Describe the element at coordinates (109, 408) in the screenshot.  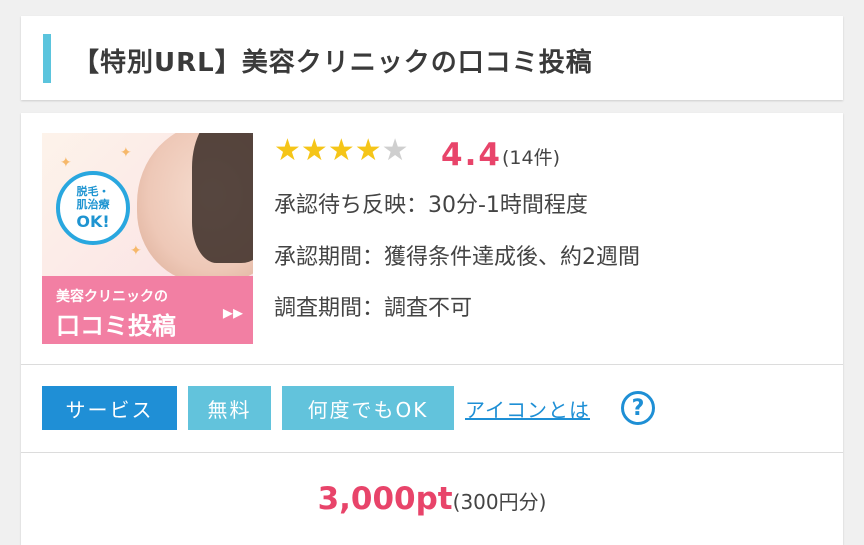
I see `tag-service: サービス` at that location.